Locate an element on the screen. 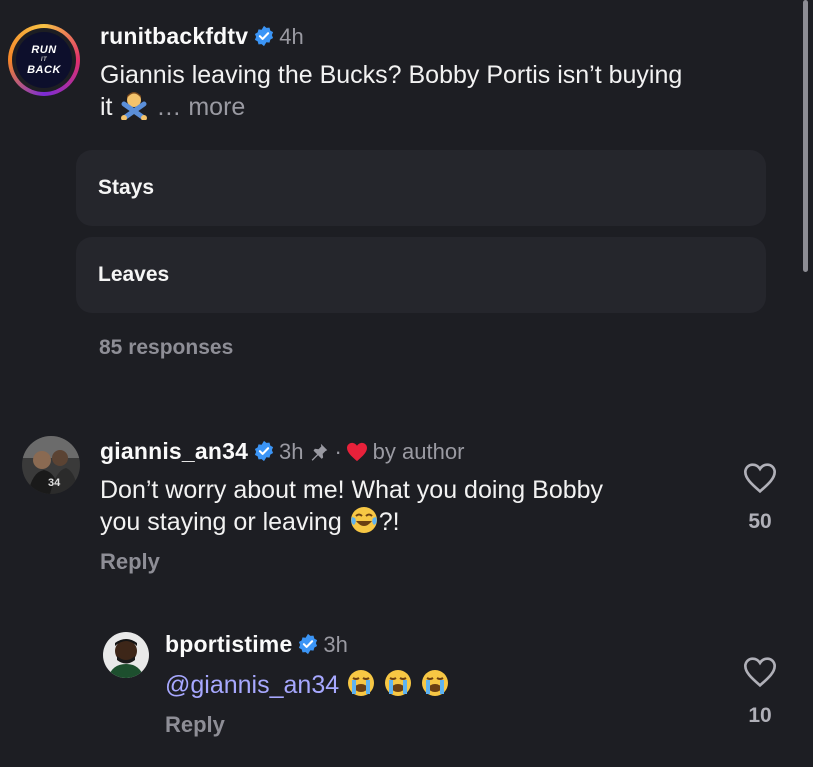  poll-responses-count: 85 responses is located at coordinates (166, 348).